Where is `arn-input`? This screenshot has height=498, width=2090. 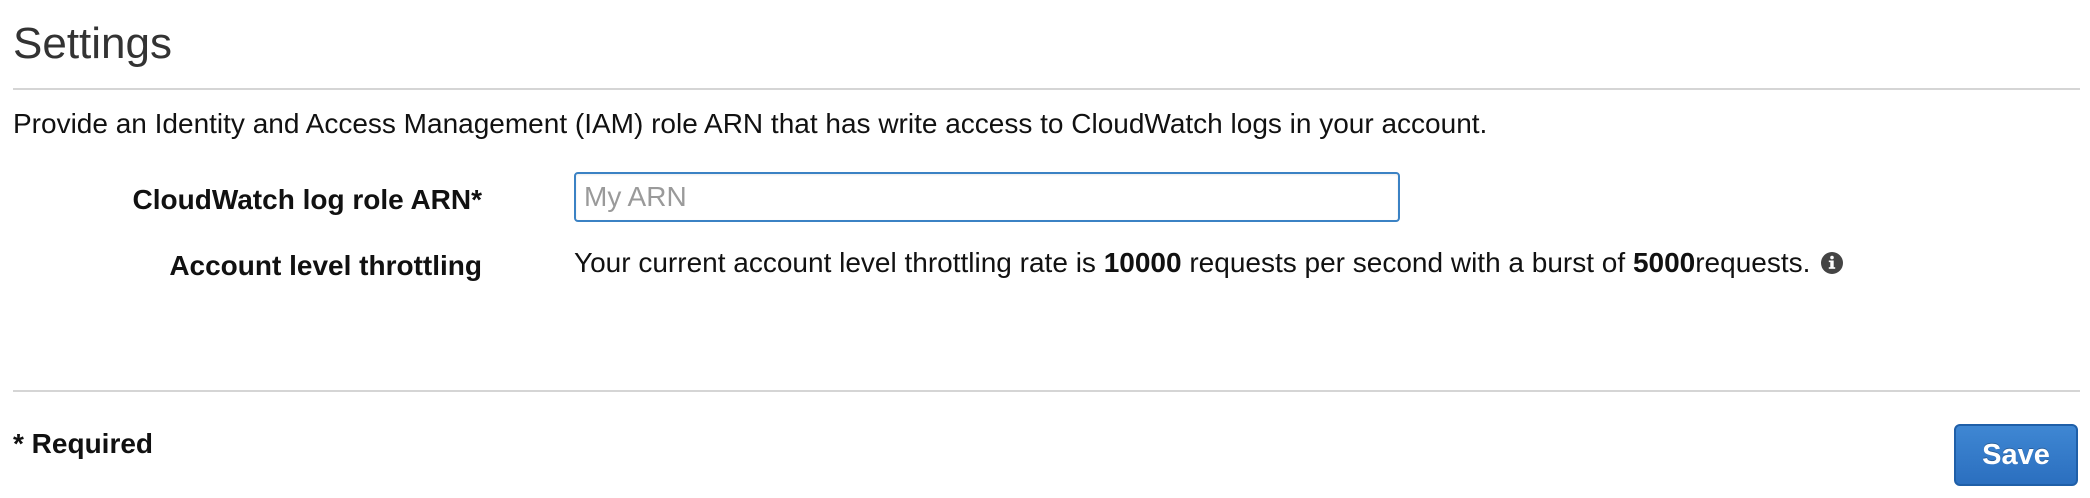
arn-input is located at coordinates (987, 197).